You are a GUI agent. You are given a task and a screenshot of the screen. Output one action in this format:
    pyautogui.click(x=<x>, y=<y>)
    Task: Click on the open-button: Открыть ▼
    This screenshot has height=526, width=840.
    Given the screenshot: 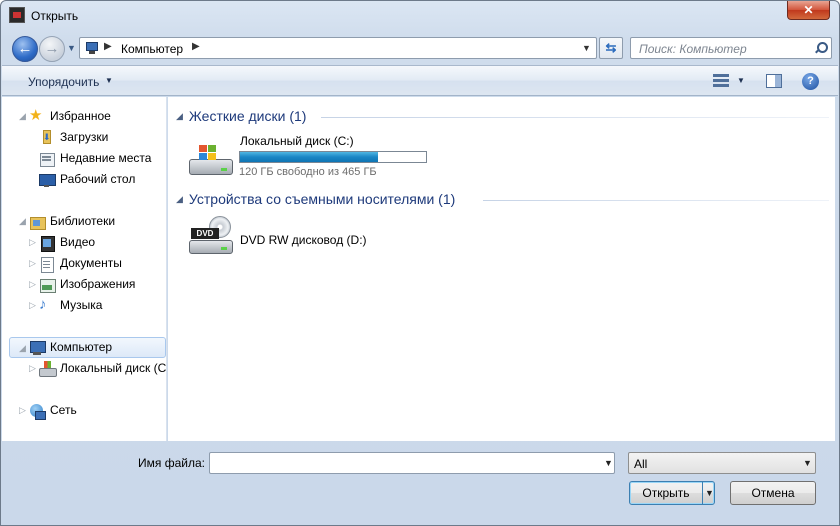 What is the action you would take?
    pyautogui.click(x=672, y=493)
    